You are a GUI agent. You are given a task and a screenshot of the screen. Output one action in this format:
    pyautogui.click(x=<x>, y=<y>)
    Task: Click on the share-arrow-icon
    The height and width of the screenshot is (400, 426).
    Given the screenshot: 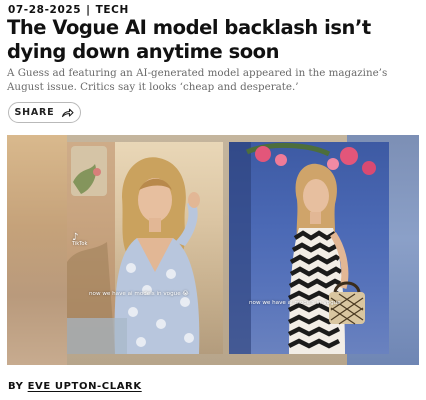 What is the action you would take?
    pyautogui.click(x=68, y=113)
    